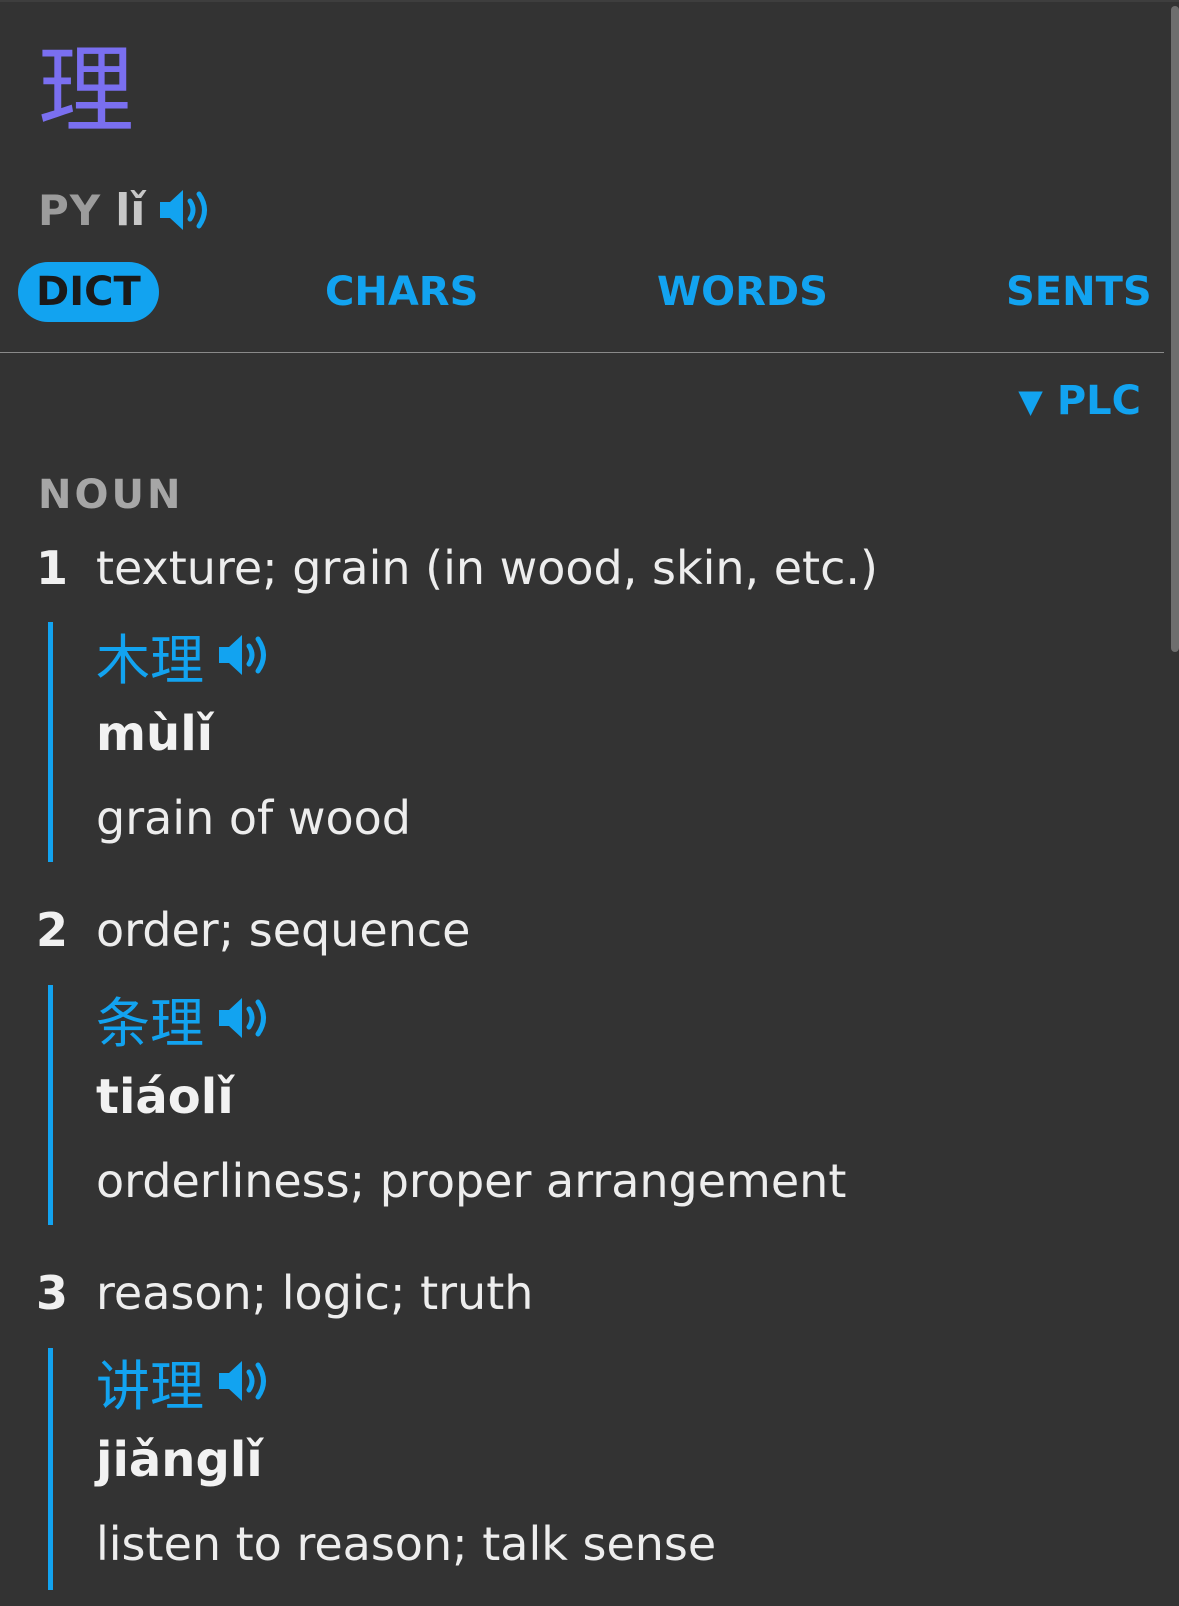 This screenshot has height=1606, width=1179. Describe the element at coordinates (86, 91) in the screenshot. I see `headword: 理` at that location.